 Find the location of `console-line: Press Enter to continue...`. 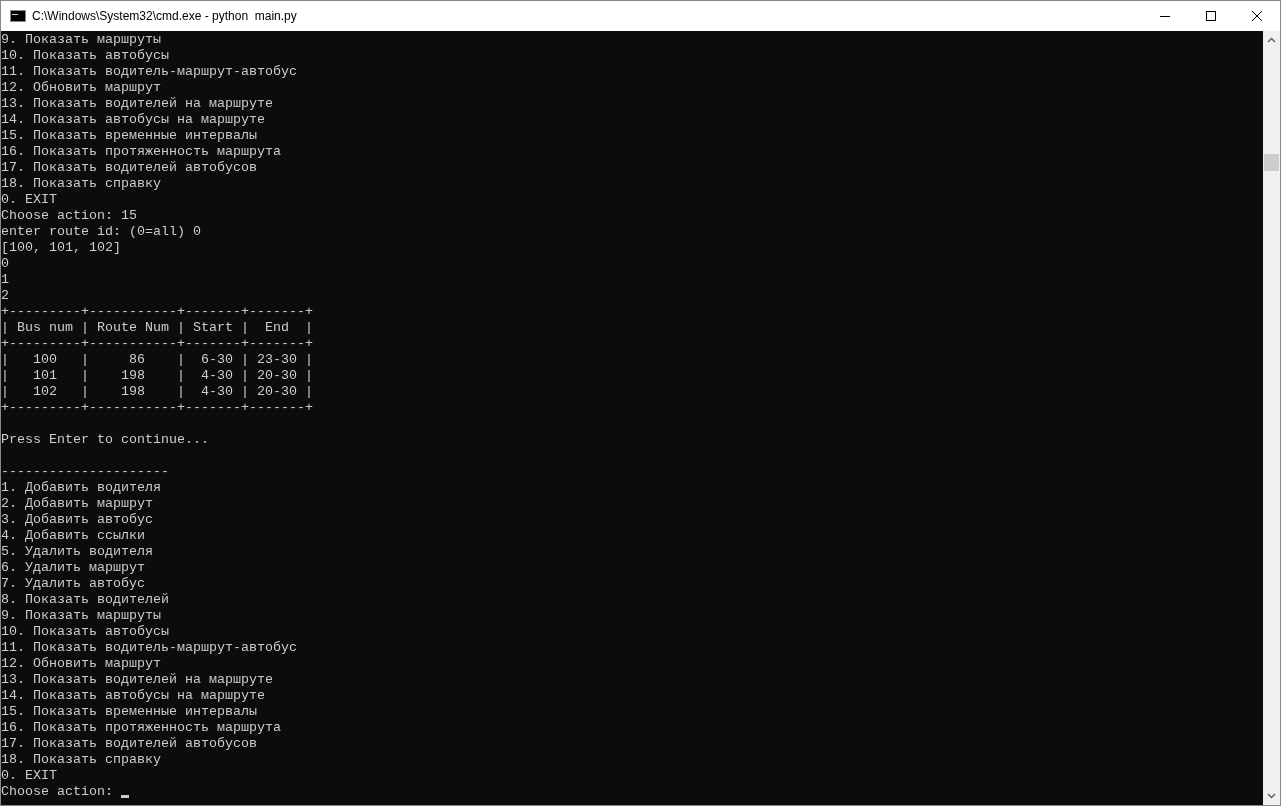

console-line: Press Enter to continue... is located at coordinates (105, 439).